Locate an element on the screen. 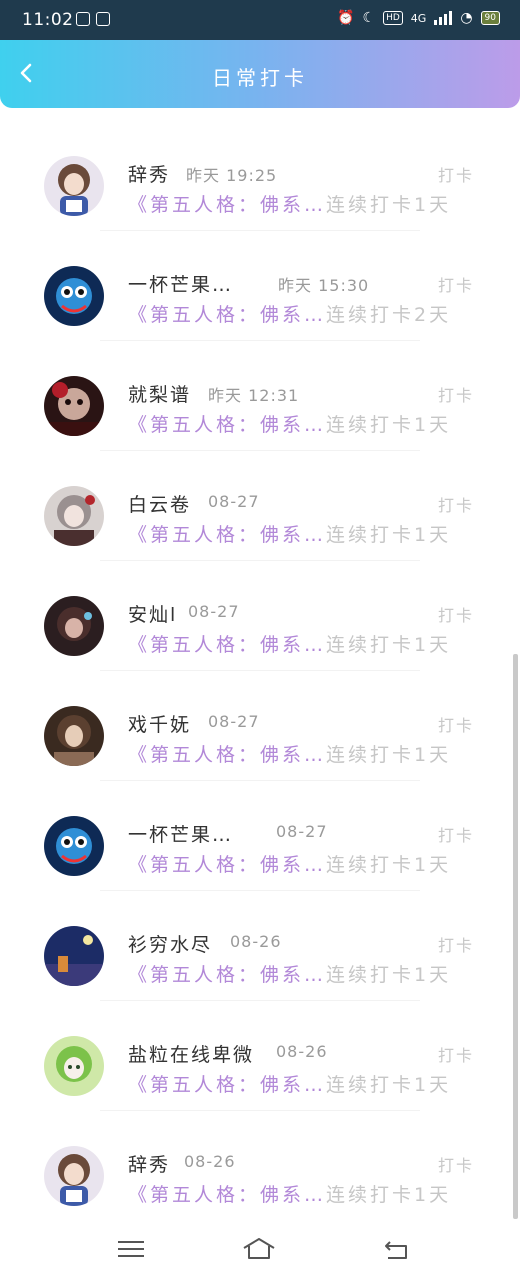 The image size is (520, 1280). list-item: 一杯芒果… 08-27 打卡 《第五人格：佛系…连续打卡1天 is located at coordinates (260, 839).